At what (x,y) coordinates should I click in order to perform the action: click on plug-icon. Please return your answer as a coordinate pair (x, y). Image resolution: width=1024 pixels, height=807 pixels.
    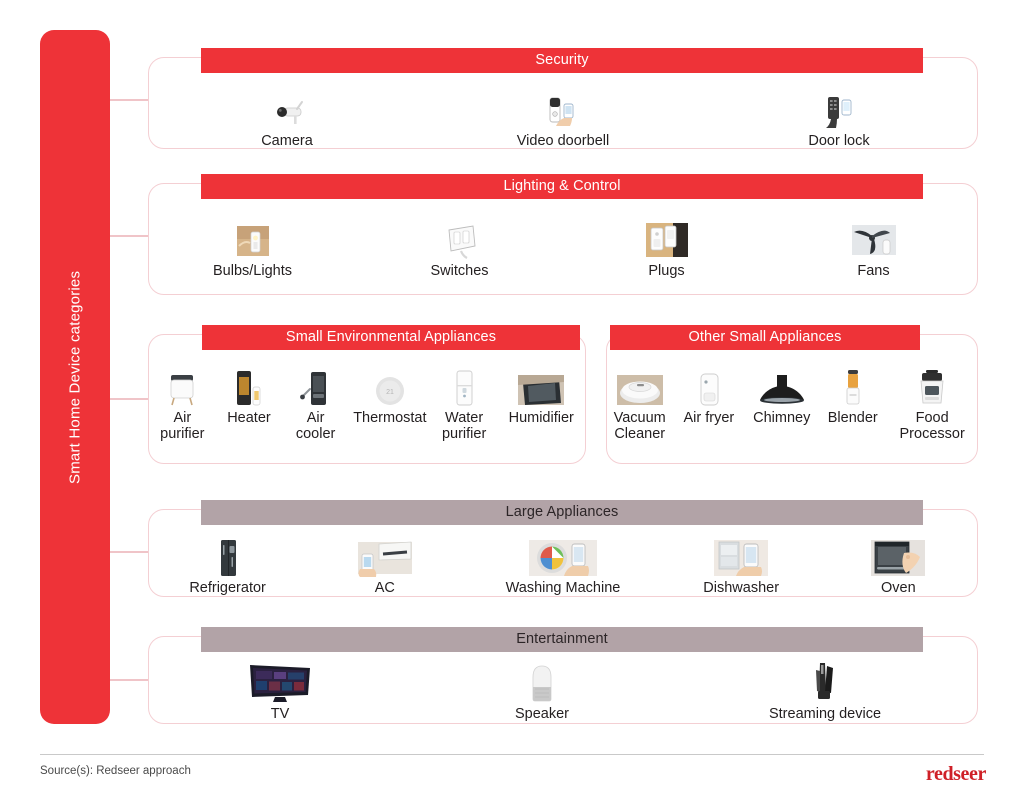
    Looking at the image, I should click on (667, 240).